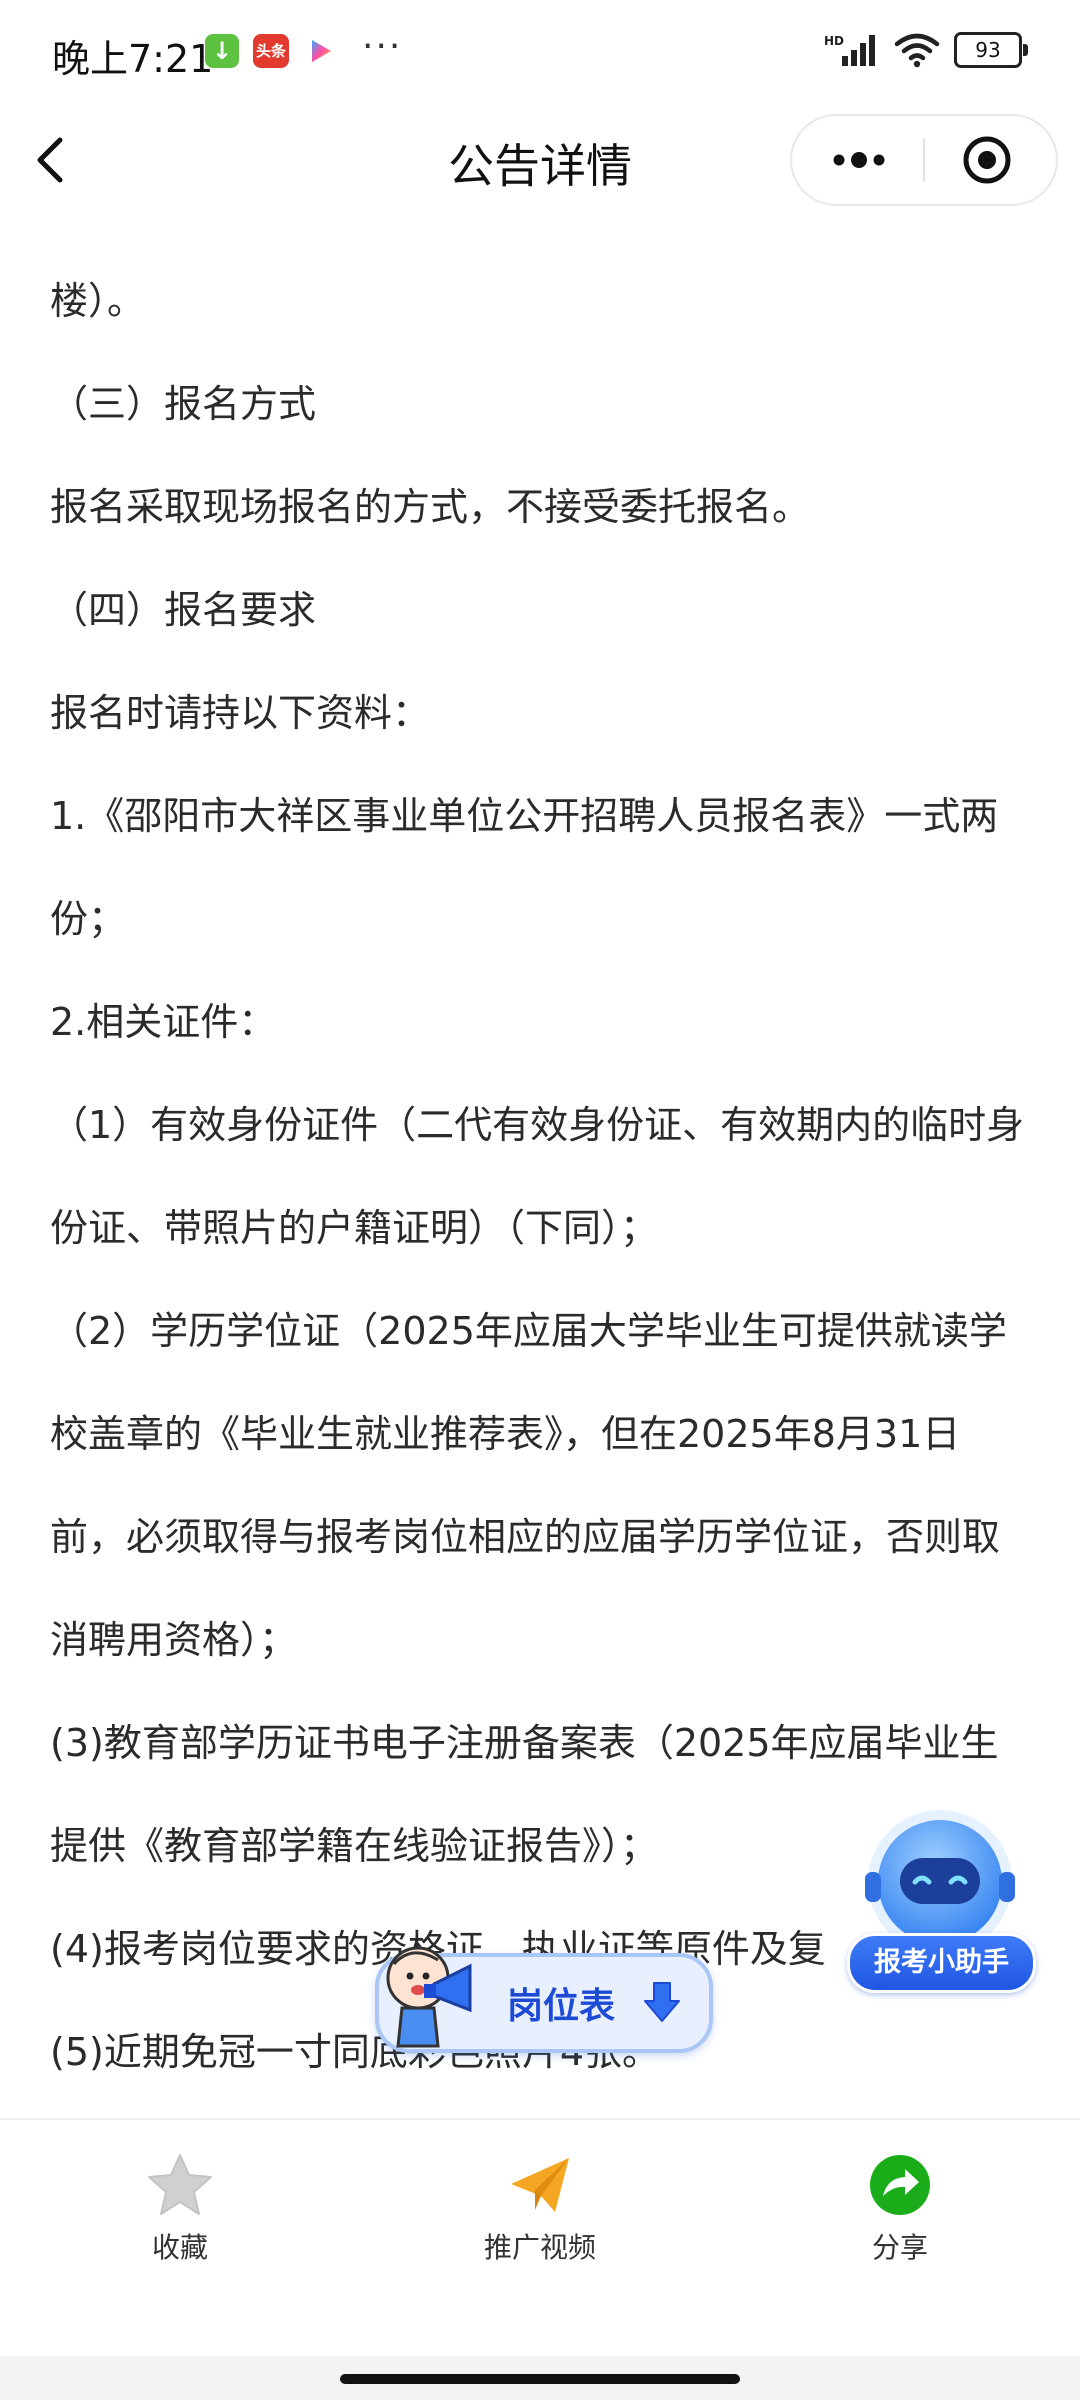  What do you see at coordinates (180, 2184) in the screenshot?
I see `star-icon` at bounding box center [180, 2184].